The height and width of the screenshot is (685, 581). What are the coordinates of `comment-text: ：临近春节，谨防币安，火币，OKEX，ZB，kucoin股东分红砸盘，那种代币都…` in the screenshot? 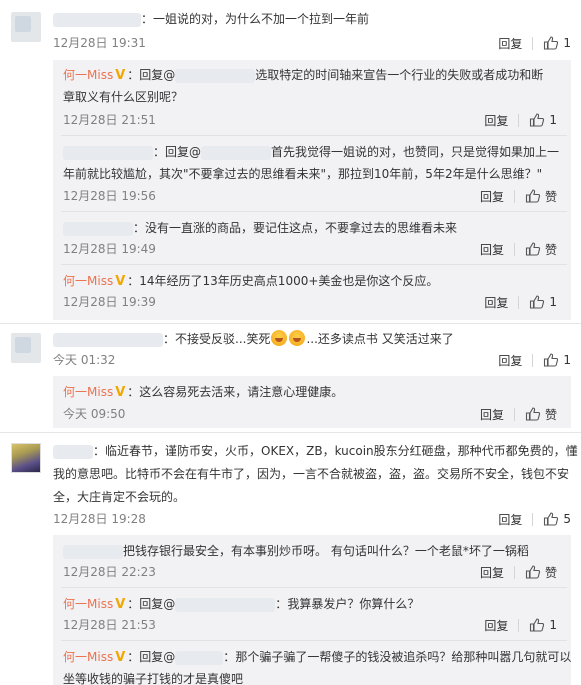 It's located at (315, 451).